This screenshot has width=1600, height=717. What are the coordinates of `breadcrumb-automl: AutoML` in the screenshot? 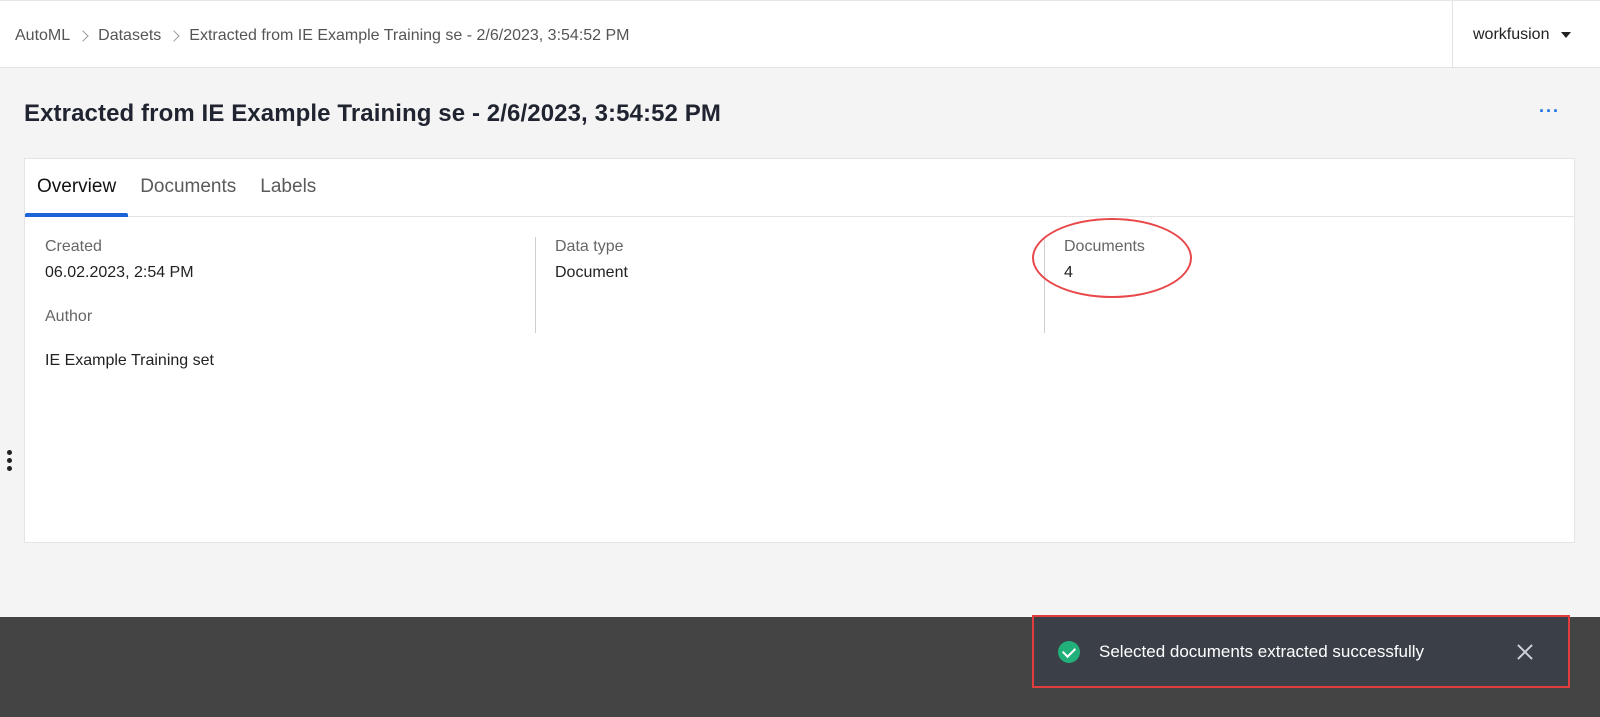 It's located at (42, 36).